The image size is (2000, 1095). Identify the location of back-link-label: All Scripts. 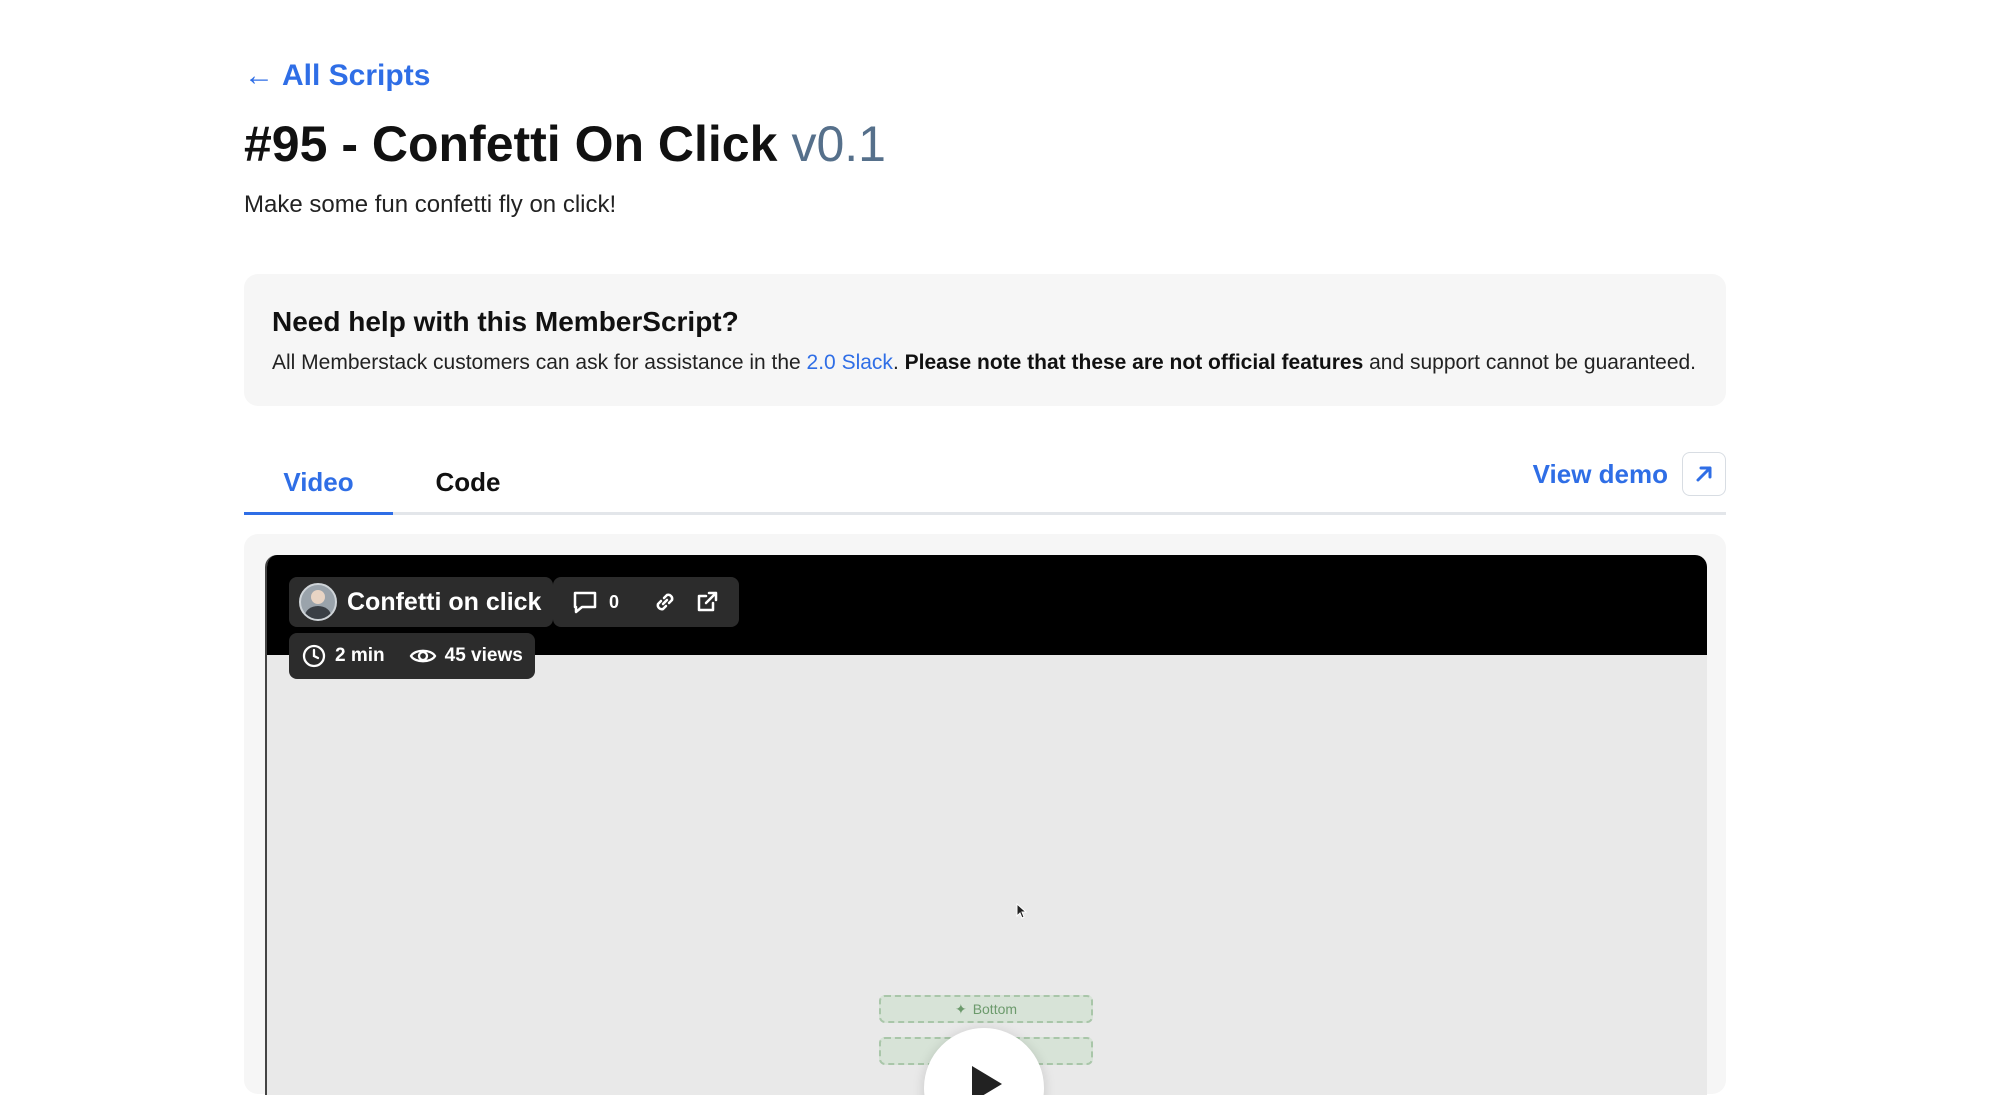
(356, 75).